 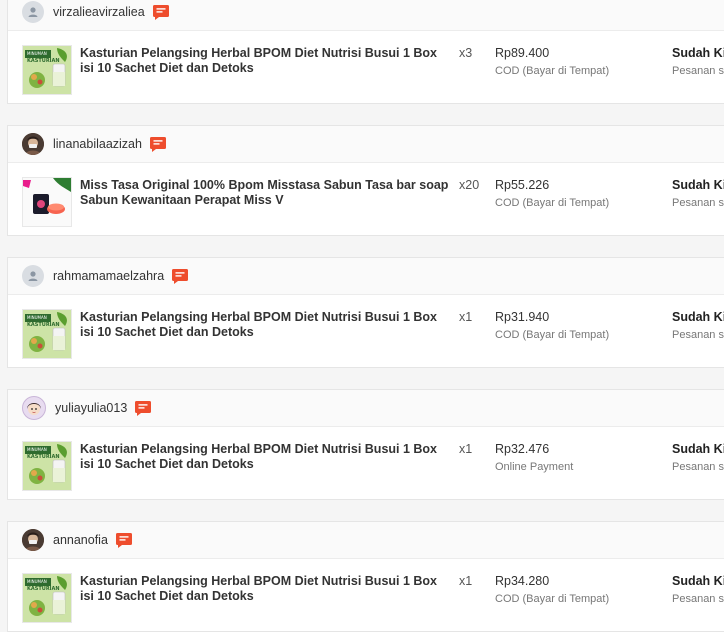 What do you see at coordinates (80, 540) in the screenshot?
I see `buyer-username: annanofia` at bounding box center [80, 540].